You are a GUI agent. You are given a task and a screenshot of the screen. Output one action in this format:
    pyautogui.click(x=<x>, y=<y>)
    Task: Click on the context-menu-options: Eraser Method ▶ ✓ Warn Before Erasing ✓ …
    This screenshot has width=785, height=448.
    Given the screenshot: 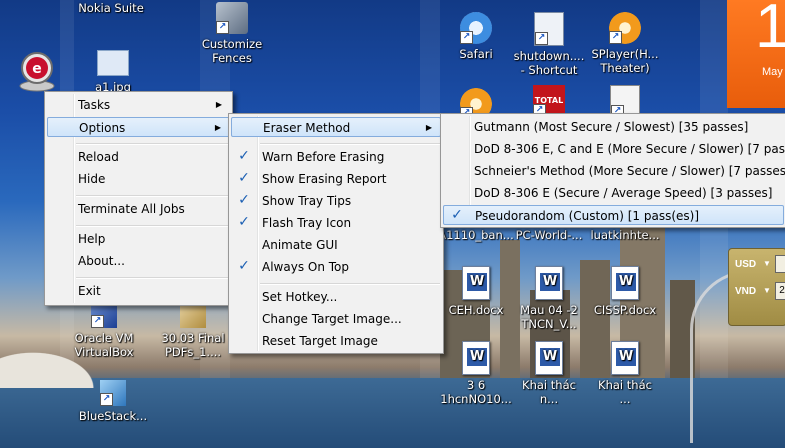 What is the action you would take?
    pyautogui.click(x=336, y=233)
    